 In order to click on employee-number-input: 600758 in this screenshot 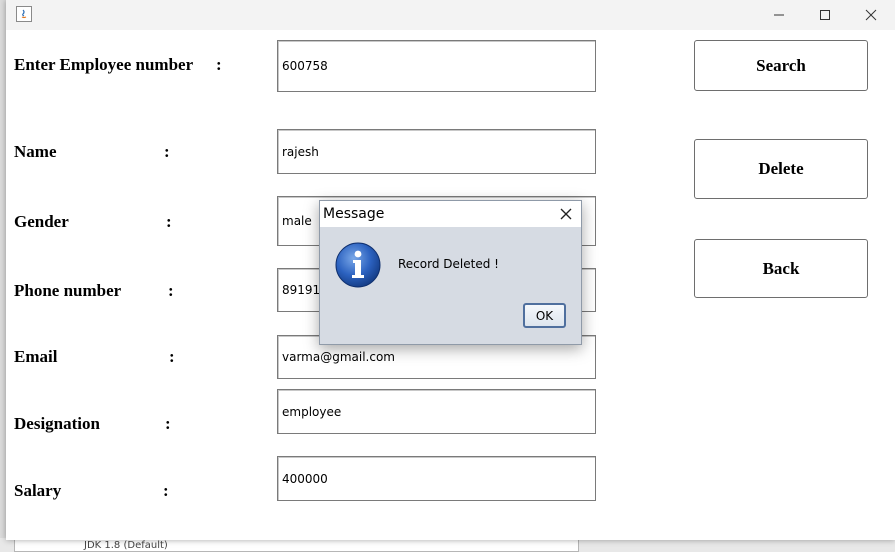, I will do `click(436, 66)`.